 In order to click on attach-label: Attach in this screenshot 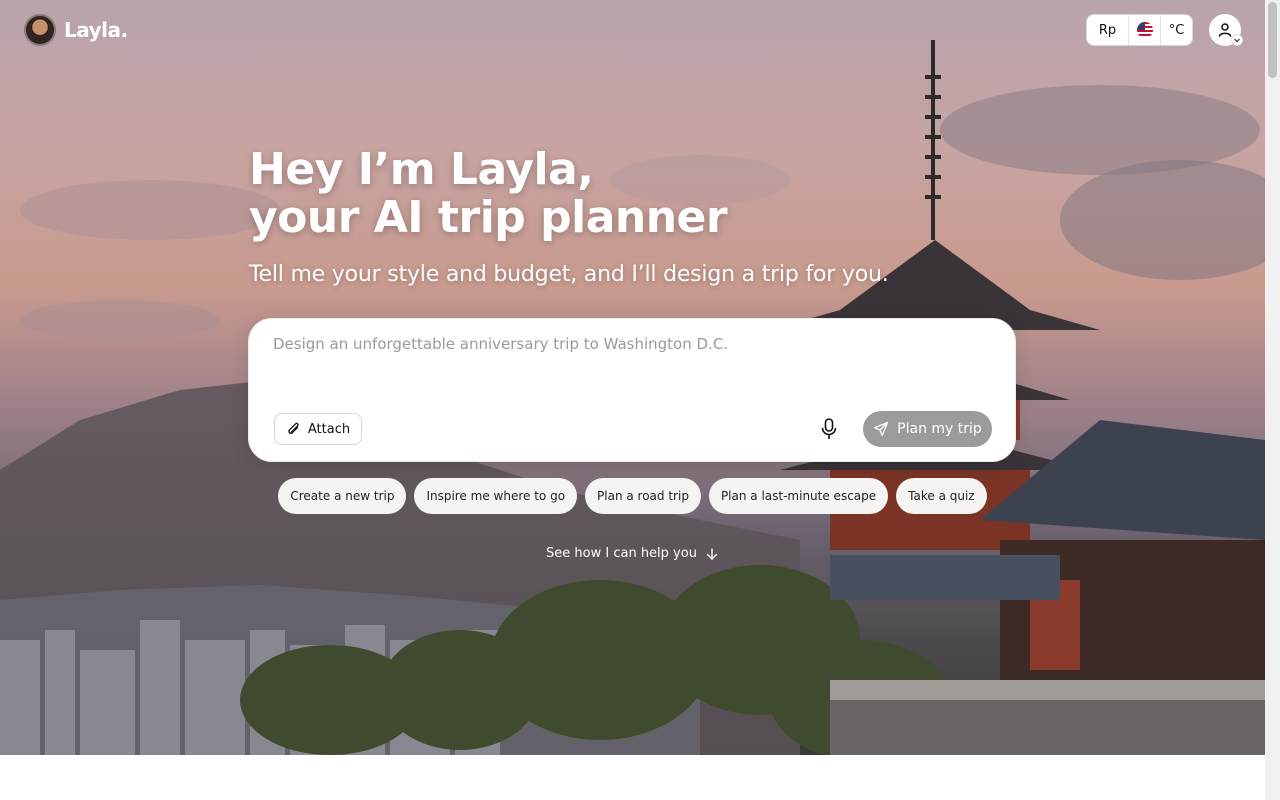, I will do `click(329, 429)`.